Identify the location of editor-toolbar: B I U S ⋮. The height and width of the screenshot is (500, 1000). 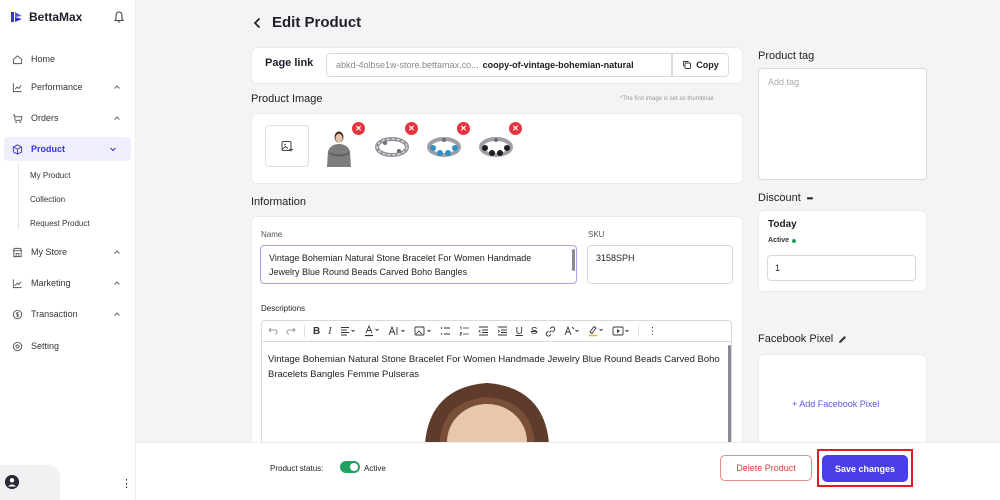
(496, 331).